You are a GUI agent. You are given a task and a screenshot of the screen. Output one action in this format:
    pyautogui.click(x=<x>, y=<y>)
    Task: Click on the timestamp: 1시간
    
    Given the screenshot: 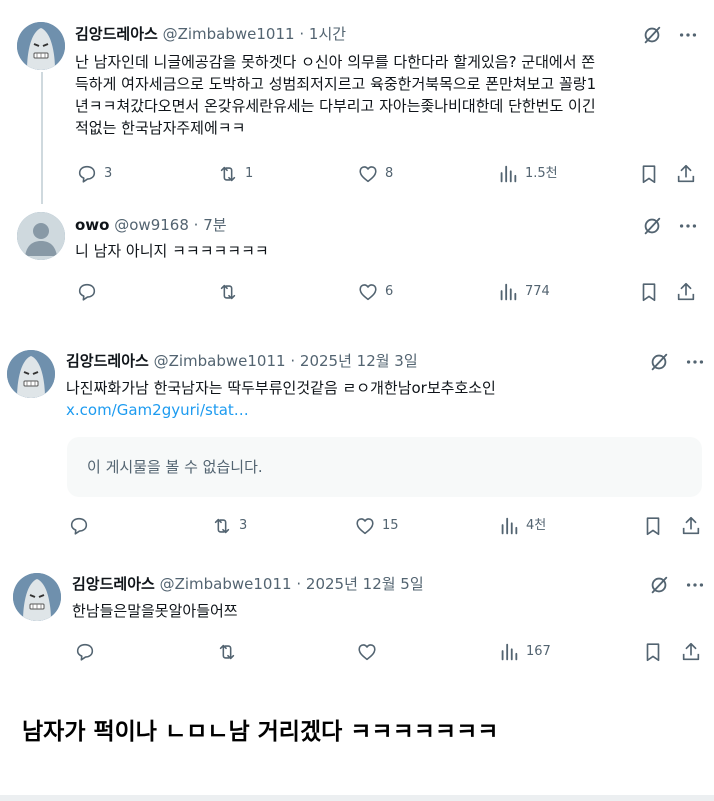 What is the action you would take?
    pyautogui.click(x=327, y=34)
    